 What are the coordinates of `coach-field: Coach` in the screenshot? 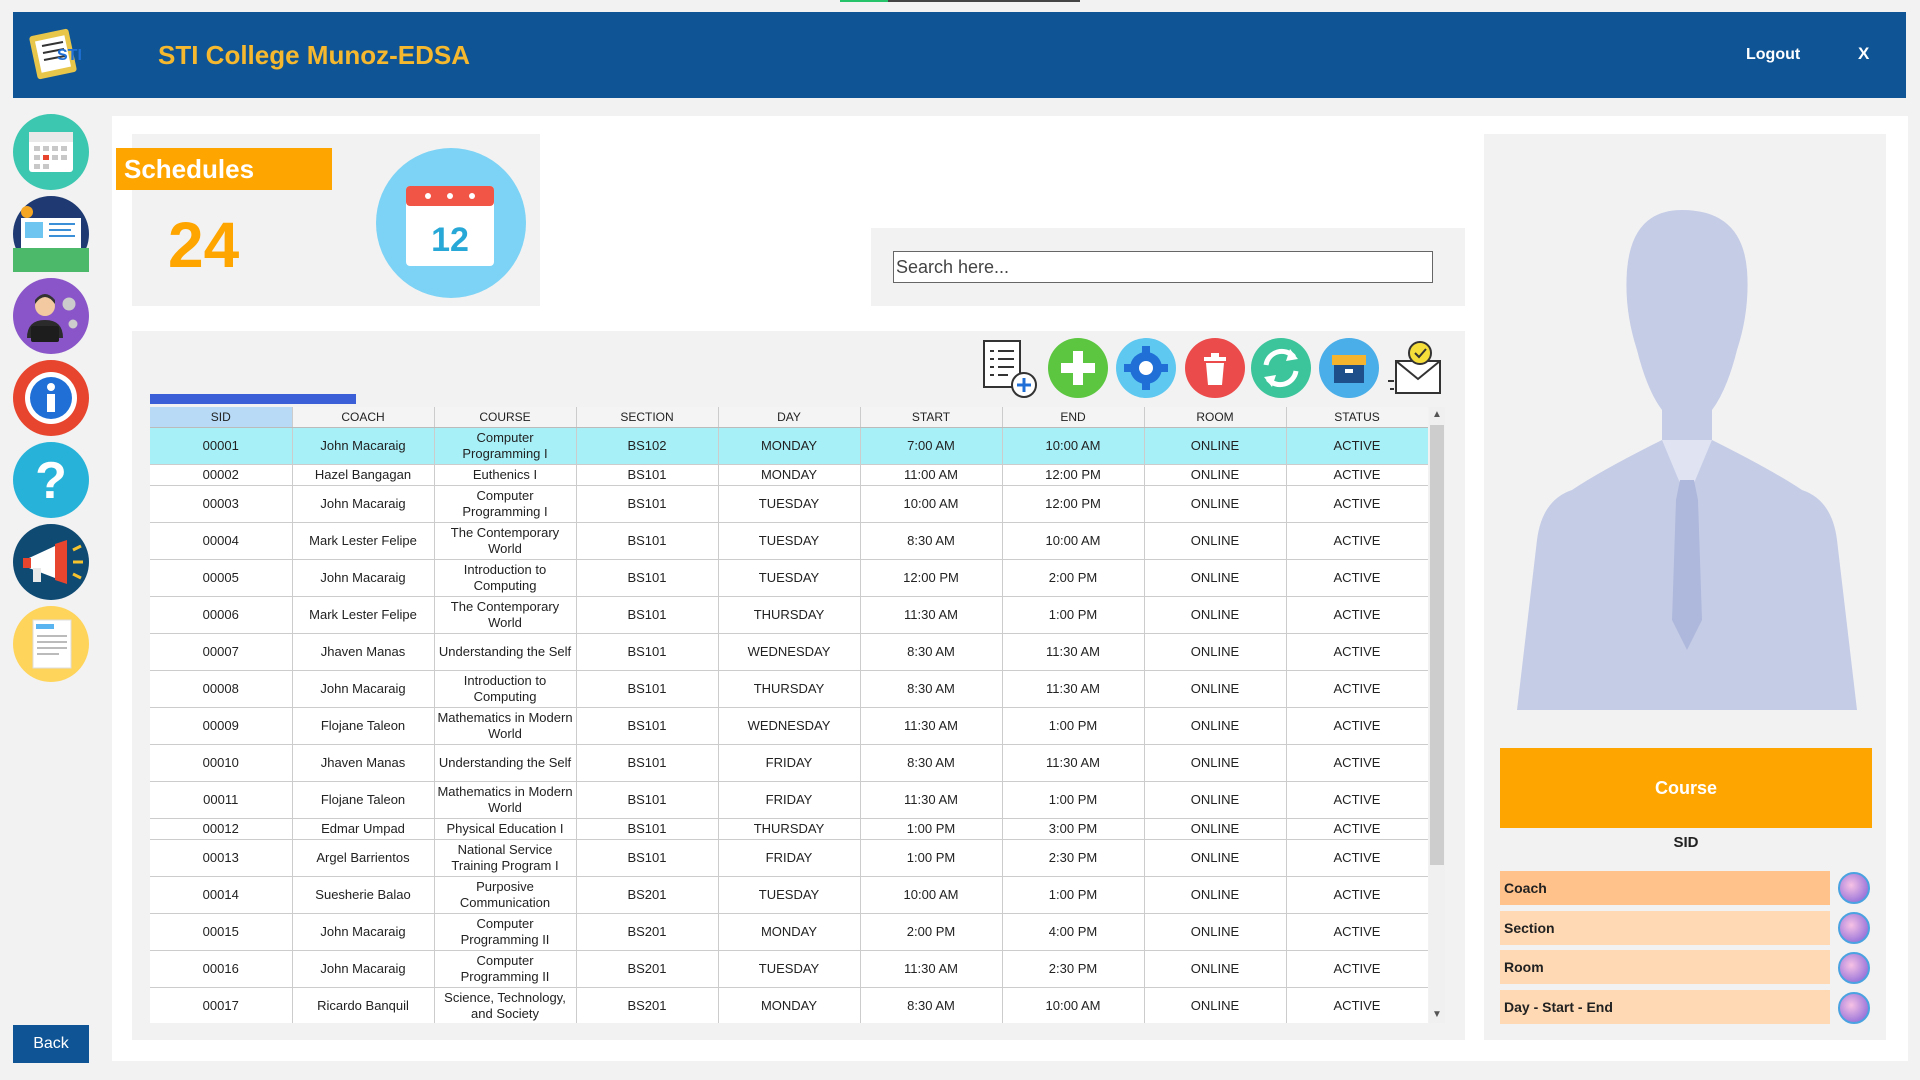 It's located at (1665, 888).